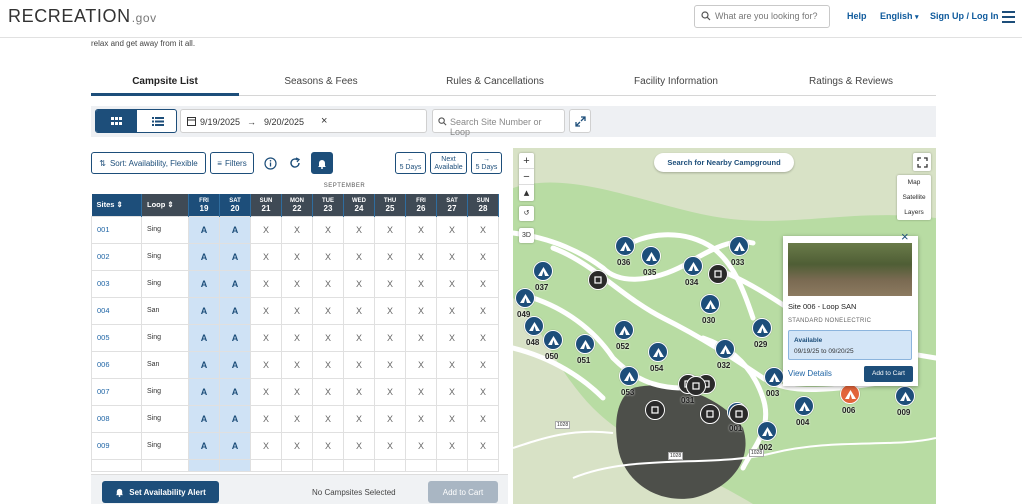  What do you see at coordinates (495, 81) in the screenshot?
I see `tab-rules-cancellations: Rules & Cancellations` at bounding box center [495, 81].